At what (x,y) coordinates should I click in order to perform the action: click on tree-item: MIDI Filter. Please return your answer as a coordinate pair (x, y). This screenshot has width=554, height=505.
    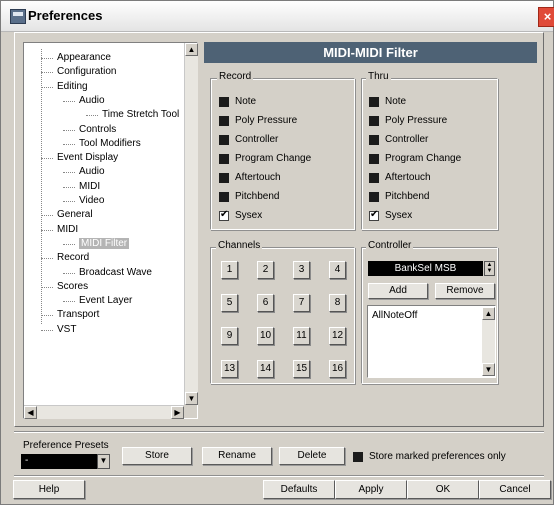
    Looking at the image, I should click on (104, 243).